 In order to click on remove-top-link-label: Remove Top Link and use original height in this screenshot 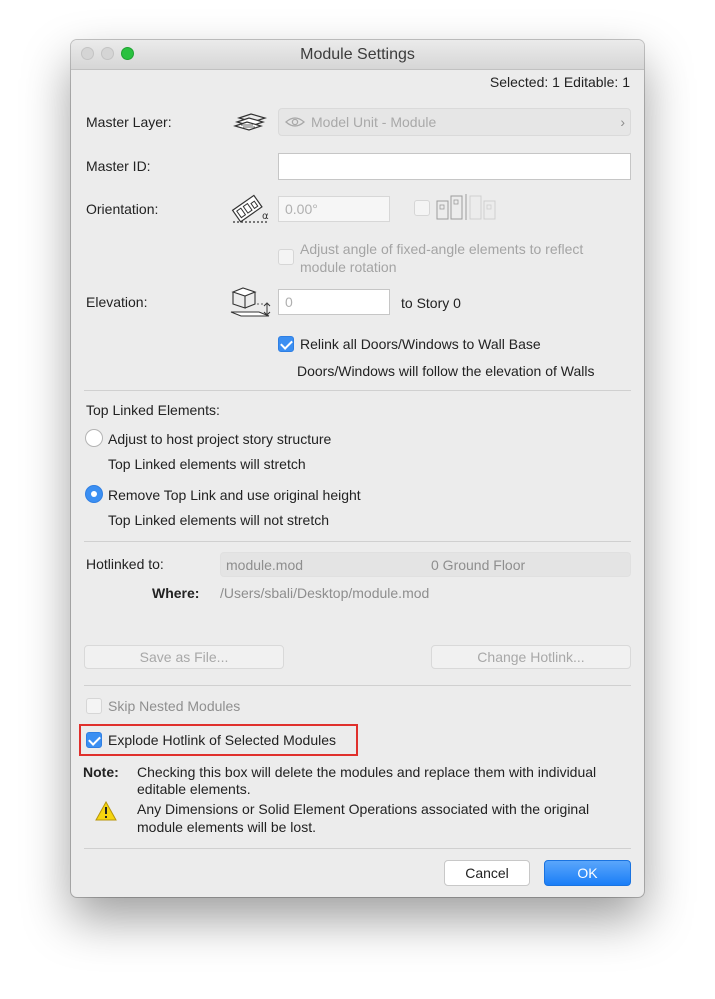, I will do `click(234, 495)`.